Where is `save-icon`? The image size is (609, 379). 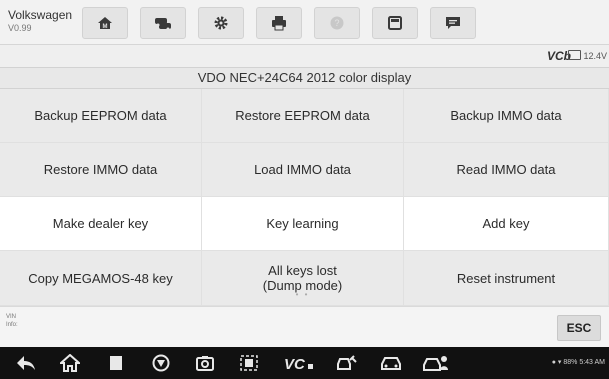 save-icon is located at coordinates (395, 23).